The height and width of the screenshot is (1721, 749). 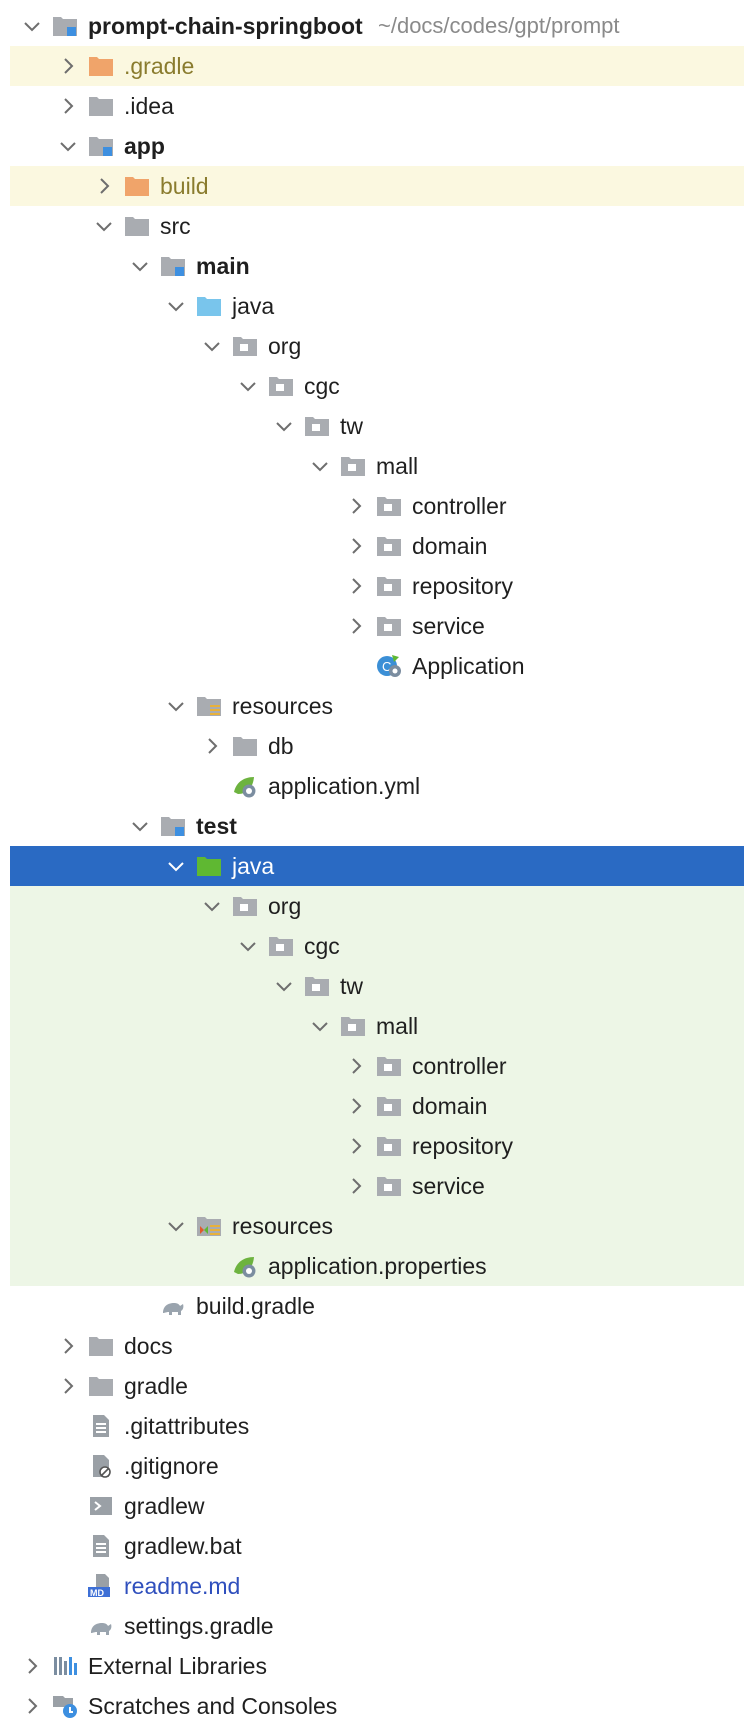 What do you see at coordinates (177, 1666) in the screenshot?
I see `tree-node-label: External Libraries` at bounding box center [177, 1666].